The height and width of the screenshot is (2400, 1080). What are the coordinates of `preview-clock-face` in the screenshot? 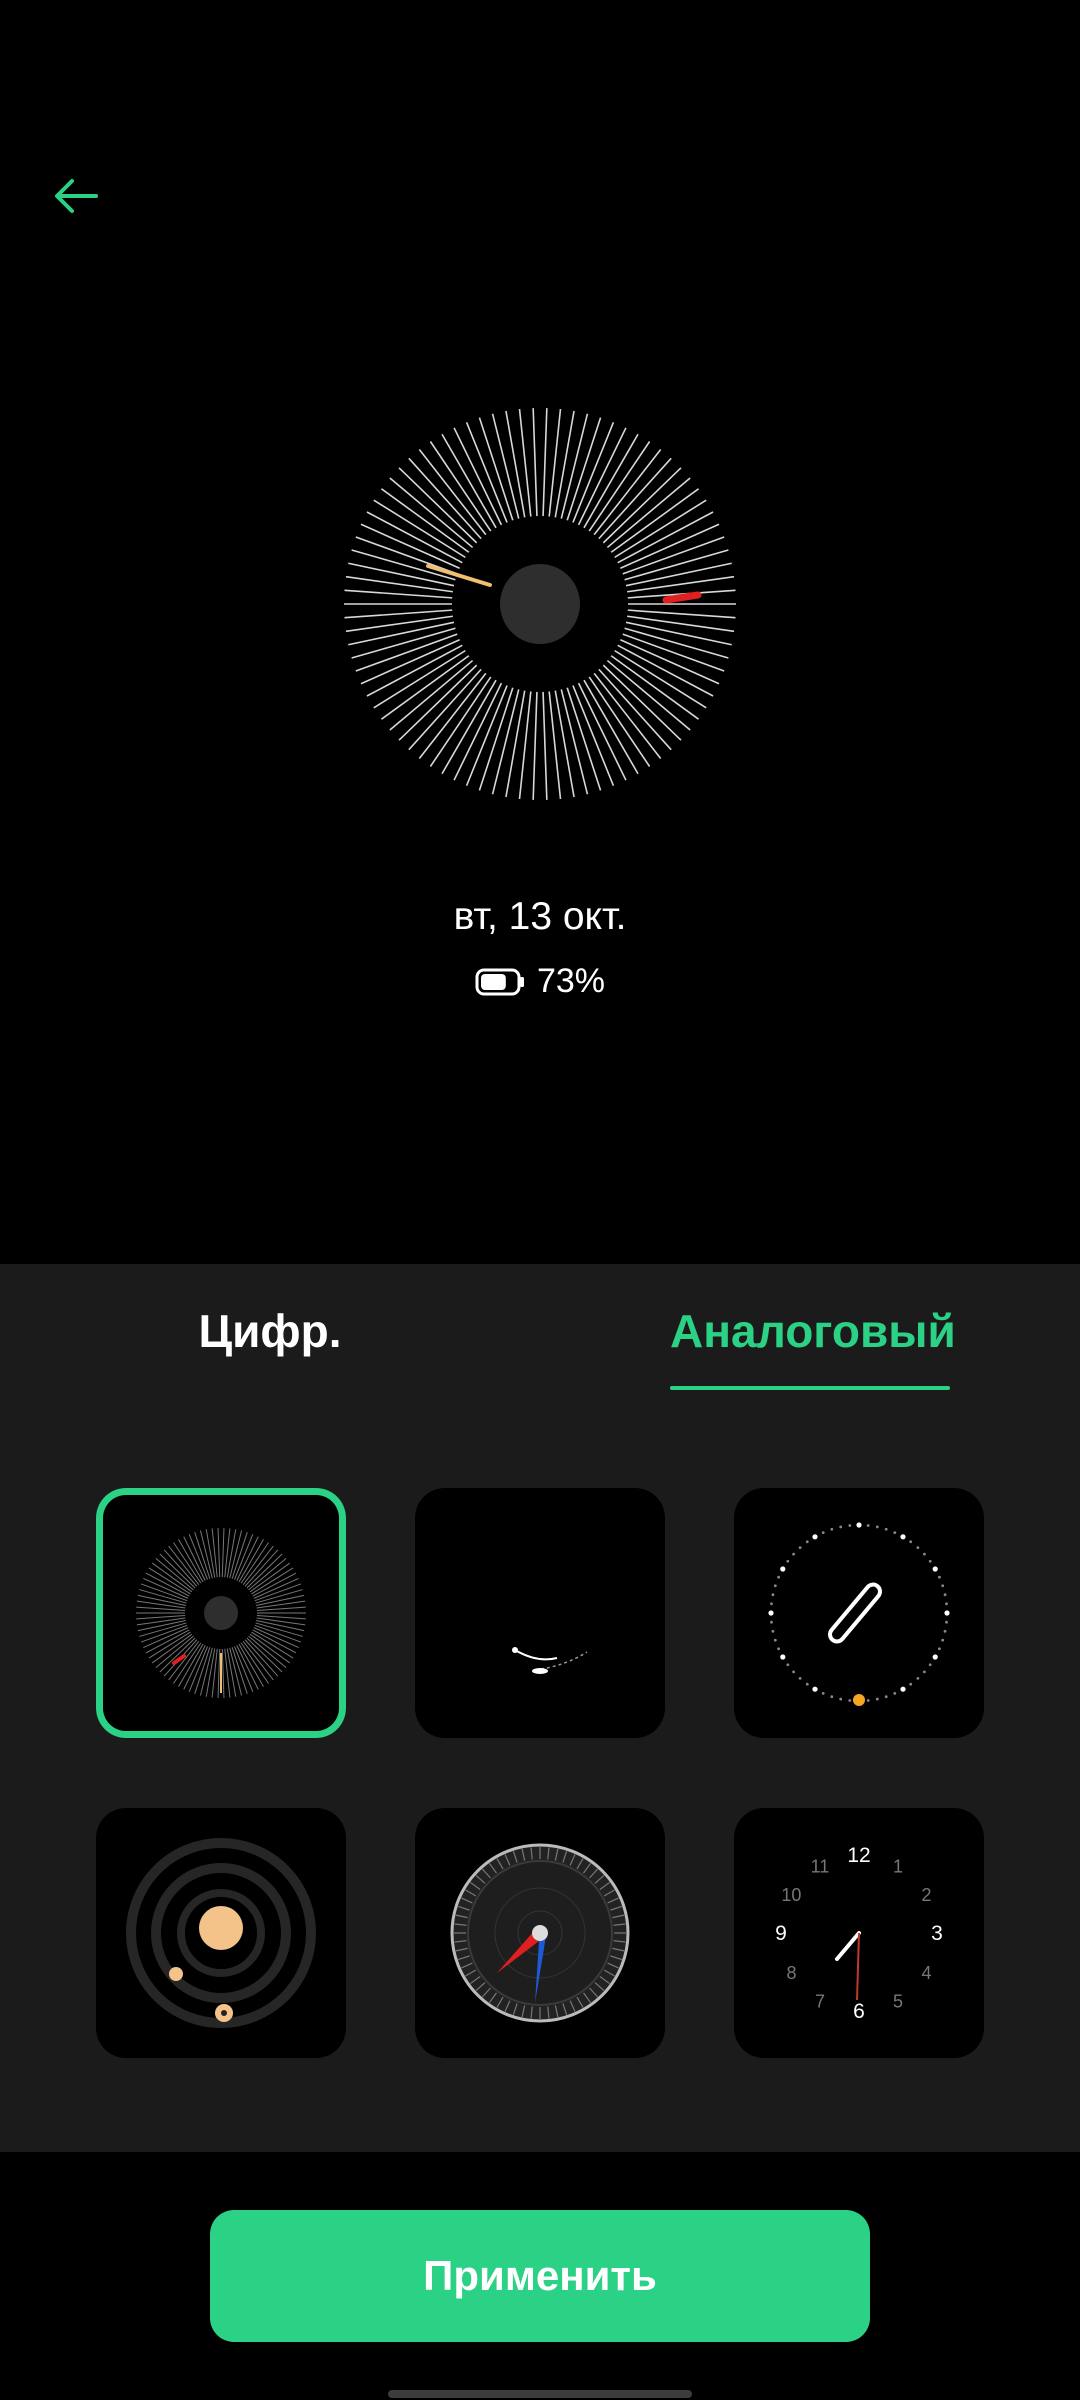 It's located at (540, 604).